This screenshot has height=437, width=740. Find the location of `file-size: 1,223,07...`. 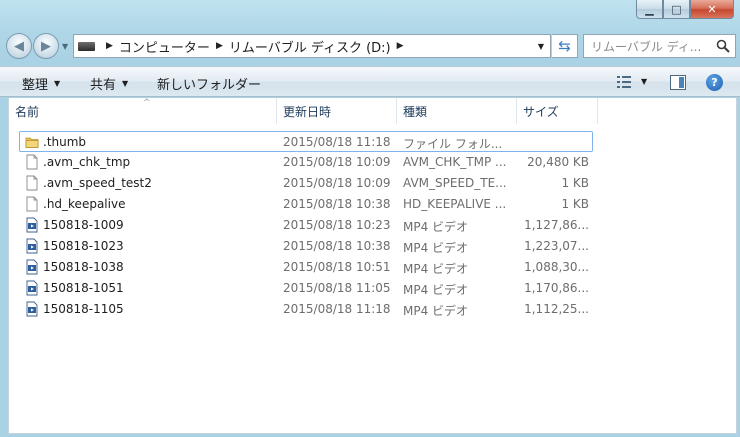

file-size: 1,223,07... is located at coordinates (556, 246).